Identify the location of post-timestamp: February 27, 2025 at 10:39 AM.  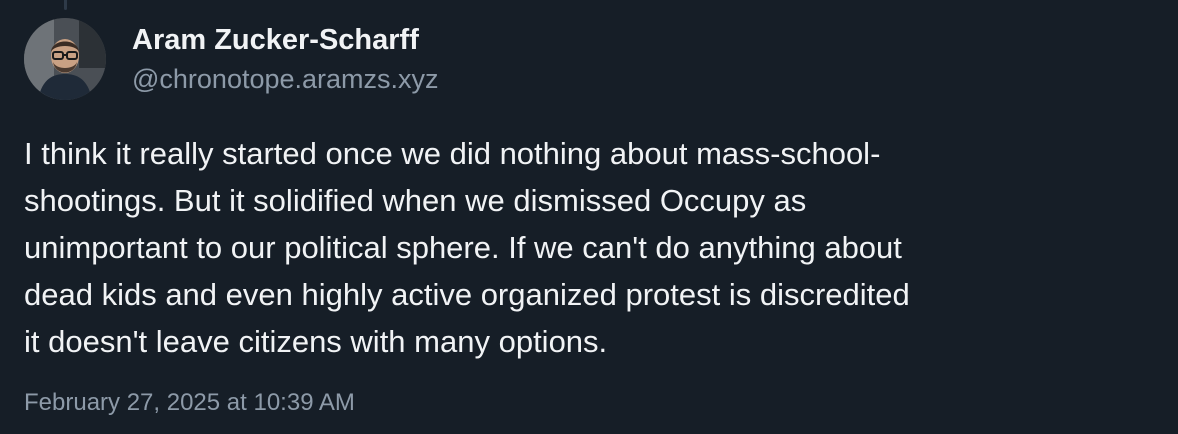
(189, 403).